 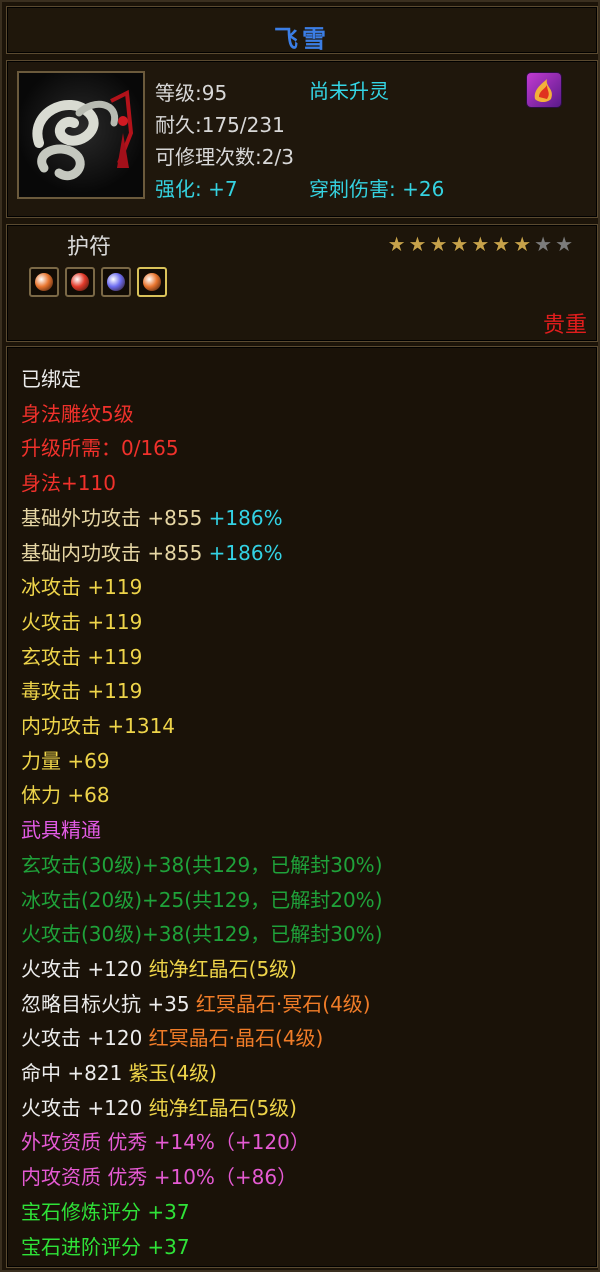 I want to click on stat-text: 已绑定, so click(x=51, y=379).